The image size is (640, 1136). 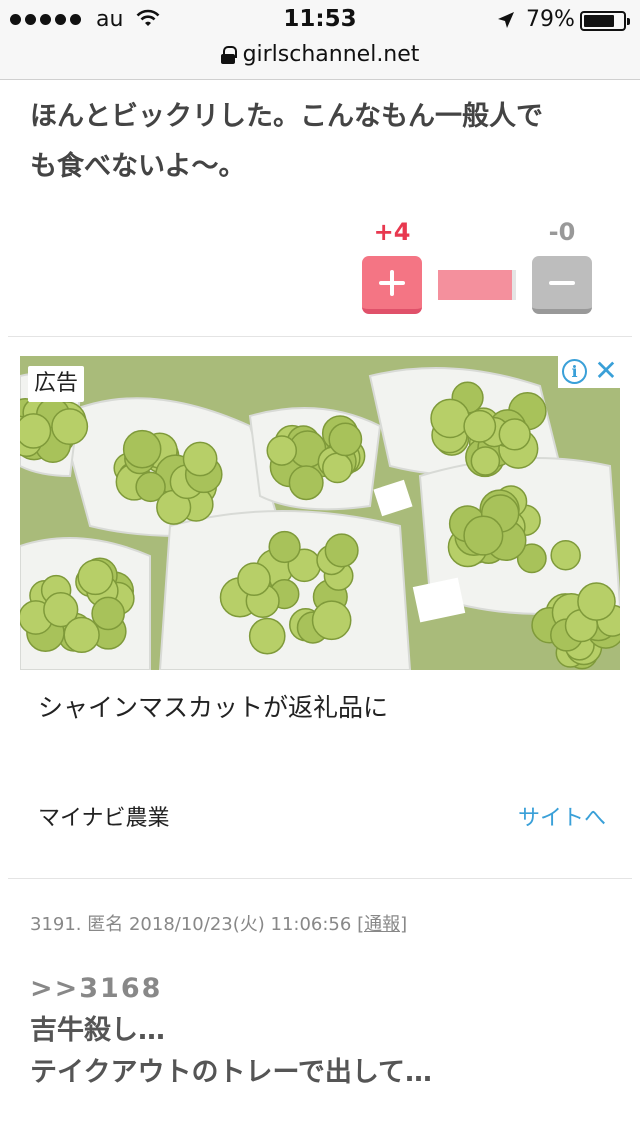 What do you see at coordinates (506, 20) in the screenshot?
I see `location-arrow-icon` at bounding box center [506, 20].